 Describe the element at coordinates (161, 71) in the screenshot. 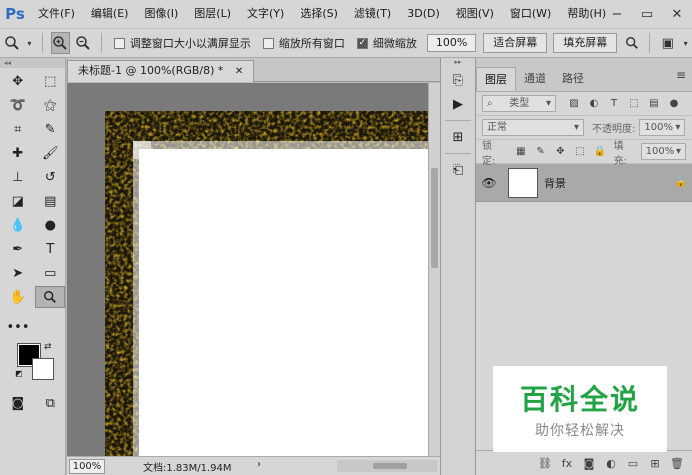

I see `document-tab: 未标题-1 @ 100%(RGB/8) * ✕` at that location.